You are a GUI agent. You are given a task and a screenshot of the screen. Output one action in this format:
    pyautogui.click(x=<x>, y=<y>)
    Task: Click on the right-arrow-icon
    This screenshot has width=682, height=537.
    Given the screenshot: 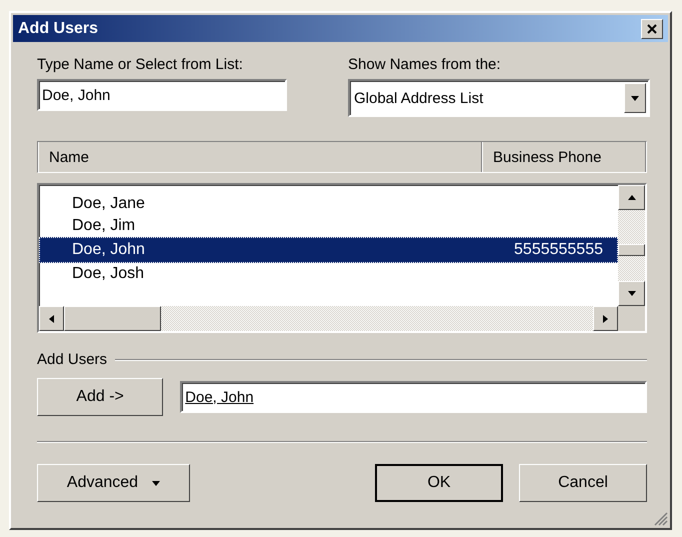 What is the action you would take?
    pyautogui.click(x=605, y=318)
    